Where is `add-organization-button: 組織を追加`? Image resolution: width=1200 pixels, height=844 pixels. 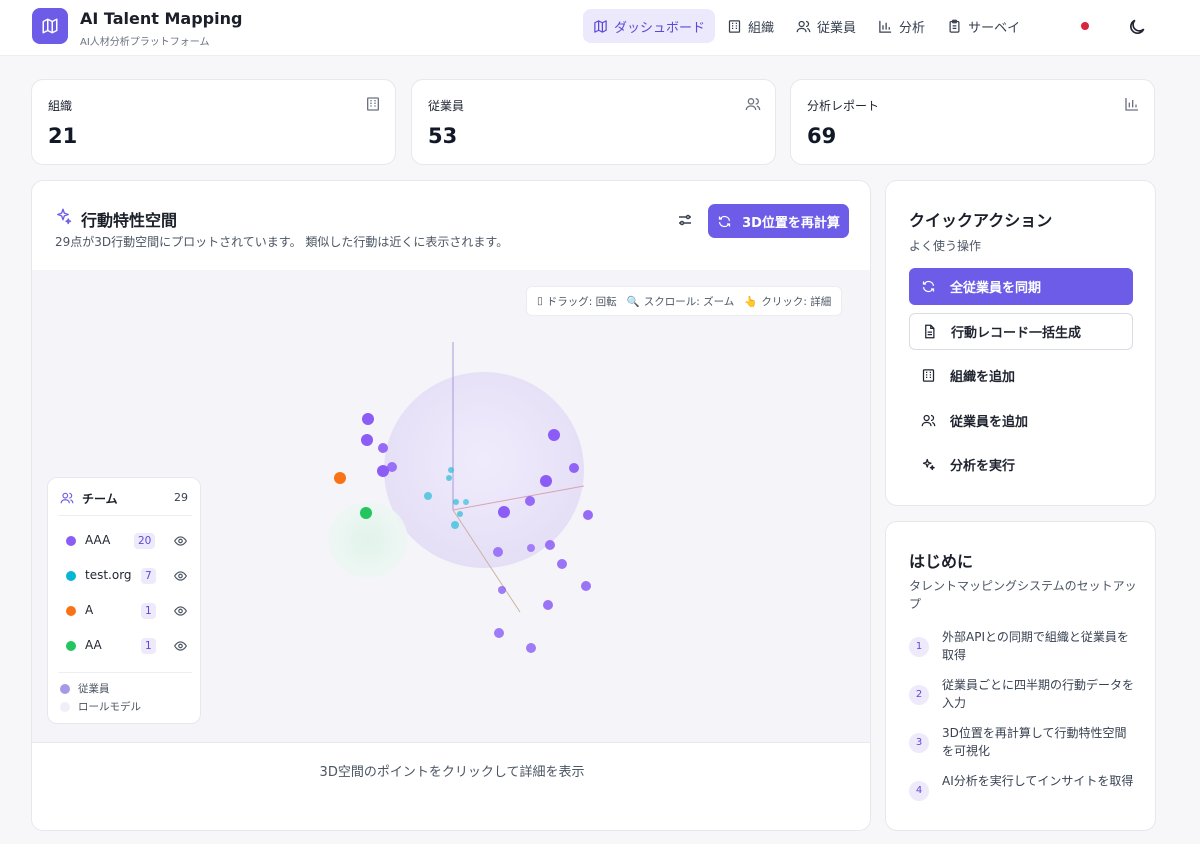 add-organization-button: 組織を追加 is located at coordinates (1021, 375).